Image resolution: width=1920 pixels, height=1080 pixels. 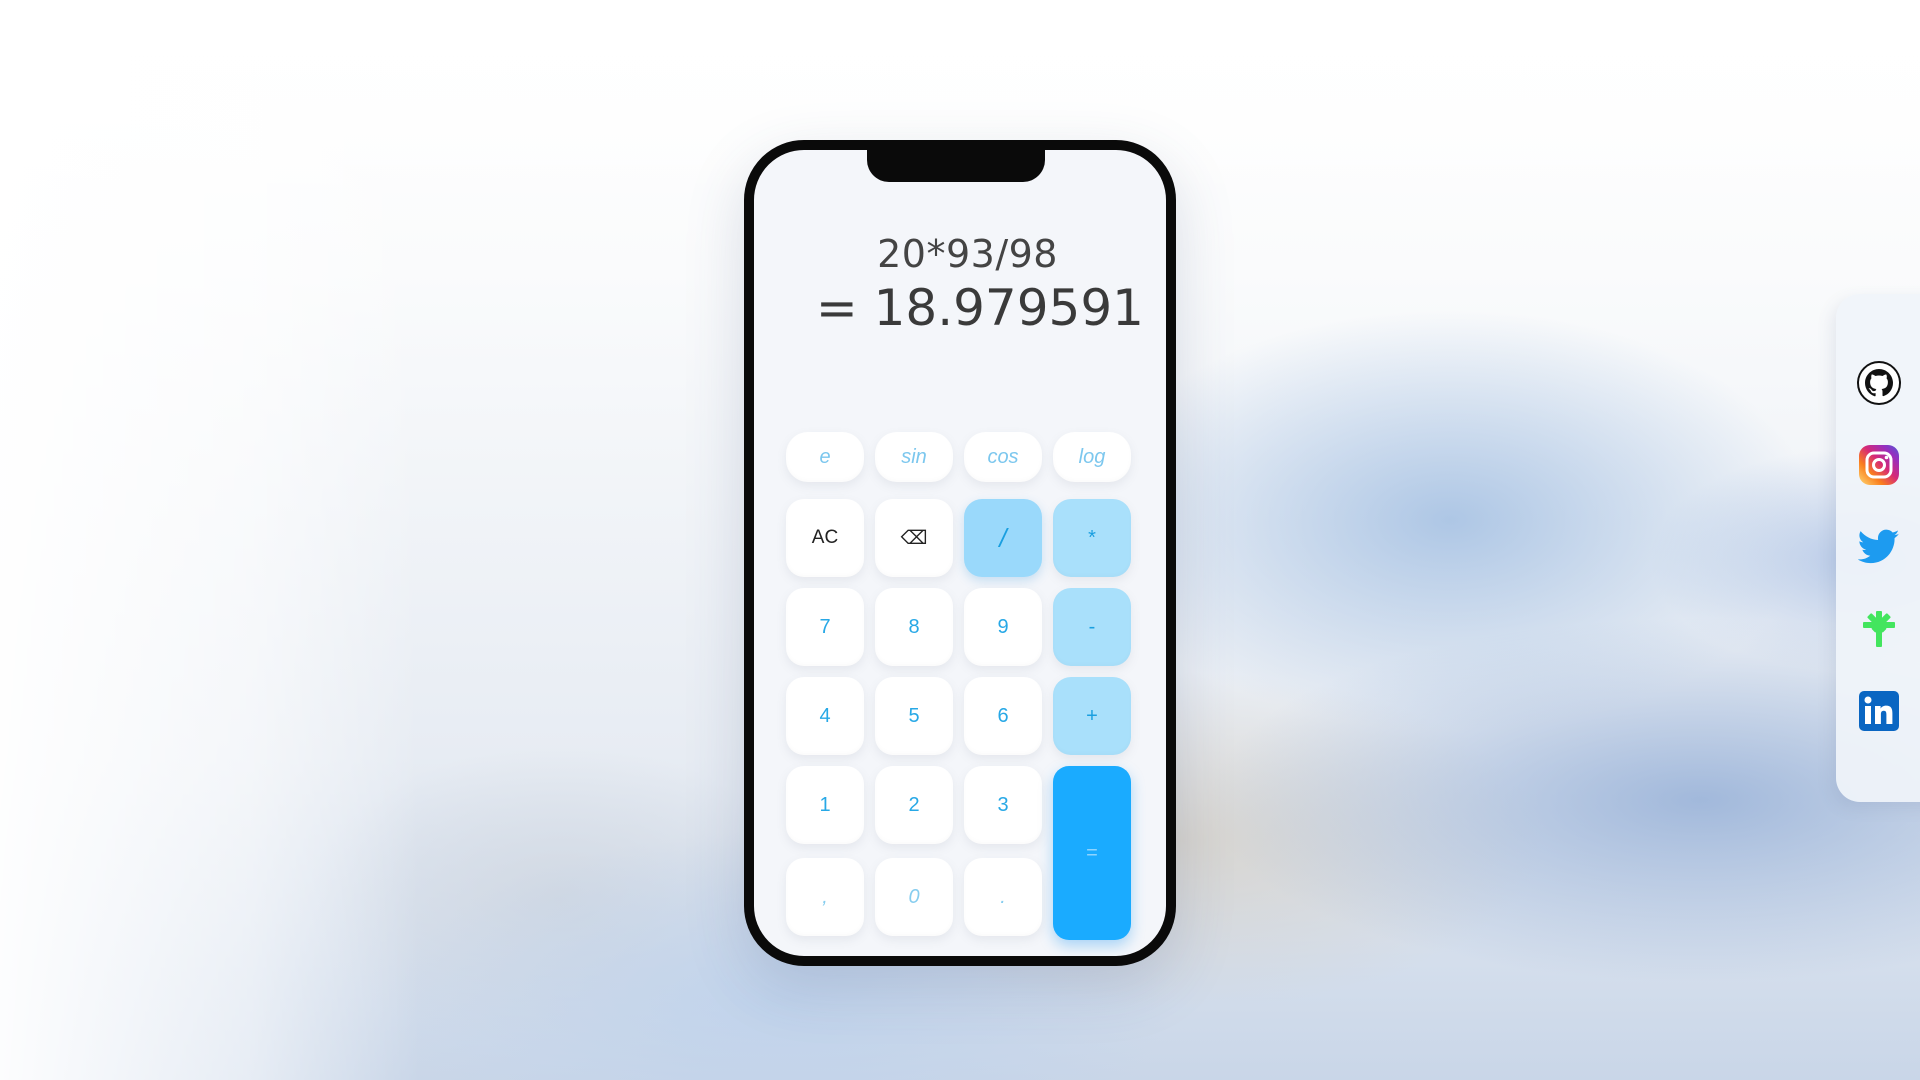 I want to click on phone-notch, so click(x=956, y=166).